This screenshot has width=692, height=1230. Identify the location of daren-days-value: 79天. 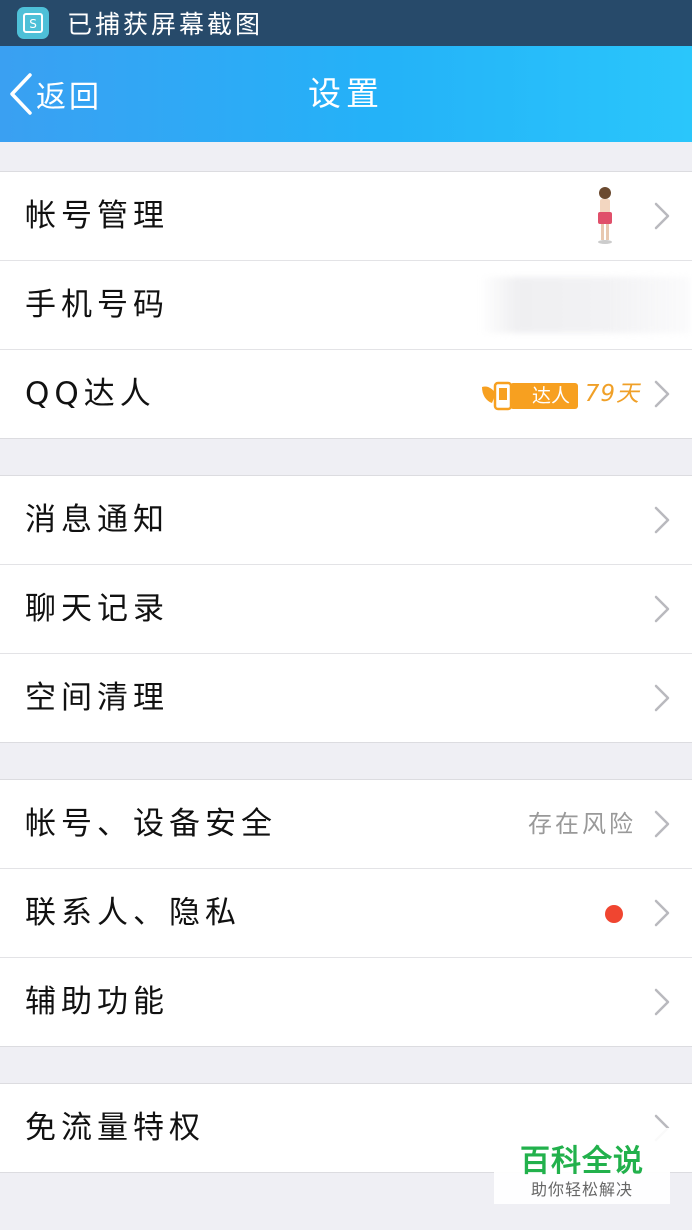
(612, 394).